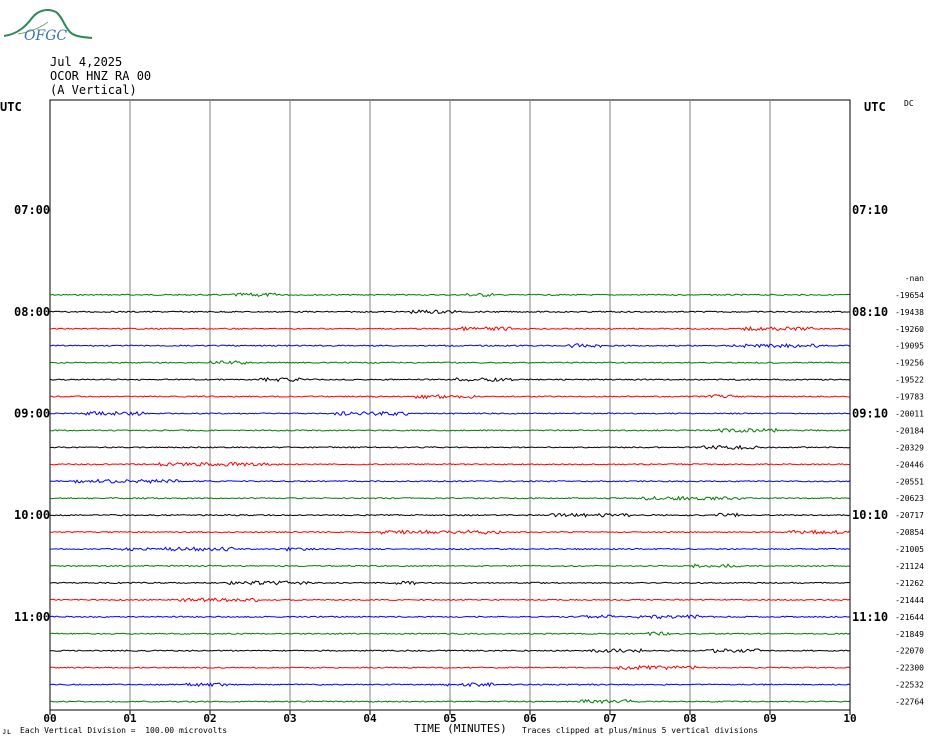 The image size is (930, 744). I want to click on dc-offset-label: -22532, so click(909, 685).